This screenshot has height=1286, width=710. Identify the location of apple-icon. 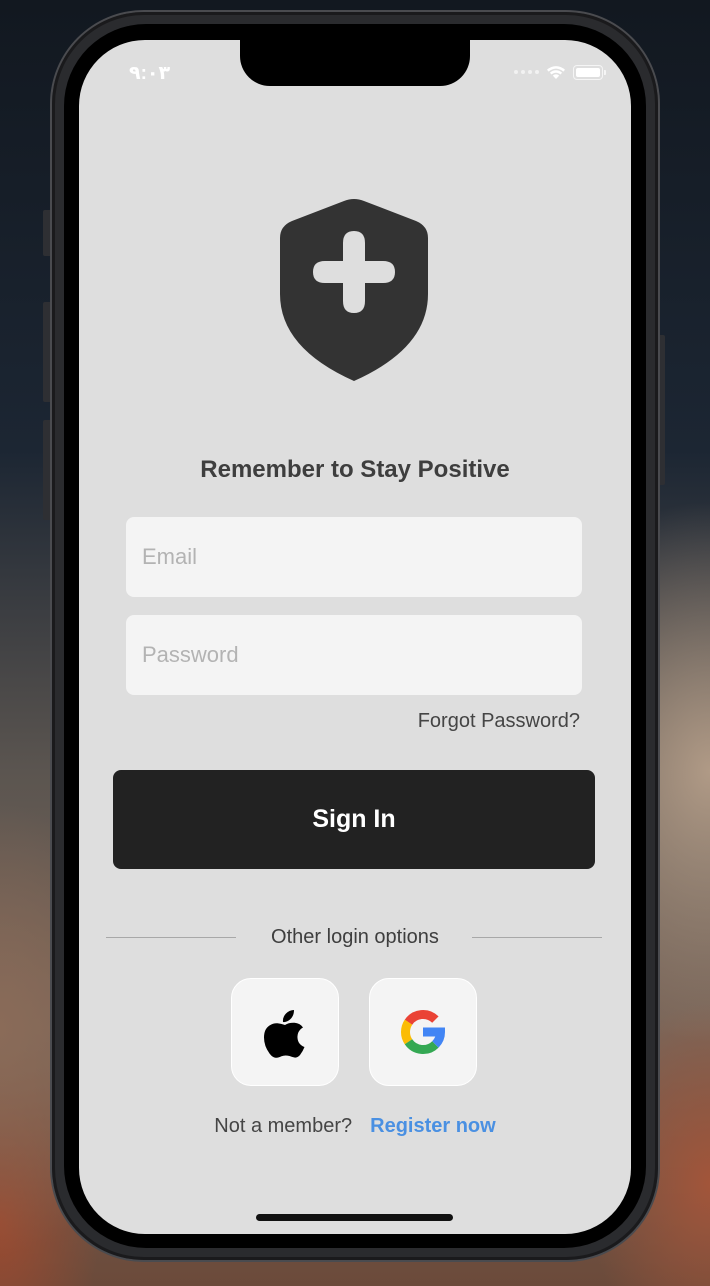
(284, 1034).